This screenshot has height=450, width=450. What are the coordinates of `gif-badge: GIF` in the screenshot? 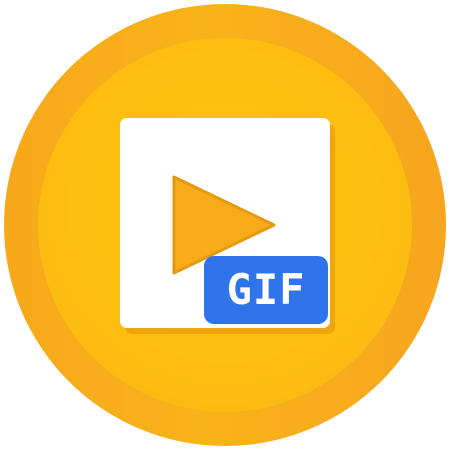 It's located at (266, 290).